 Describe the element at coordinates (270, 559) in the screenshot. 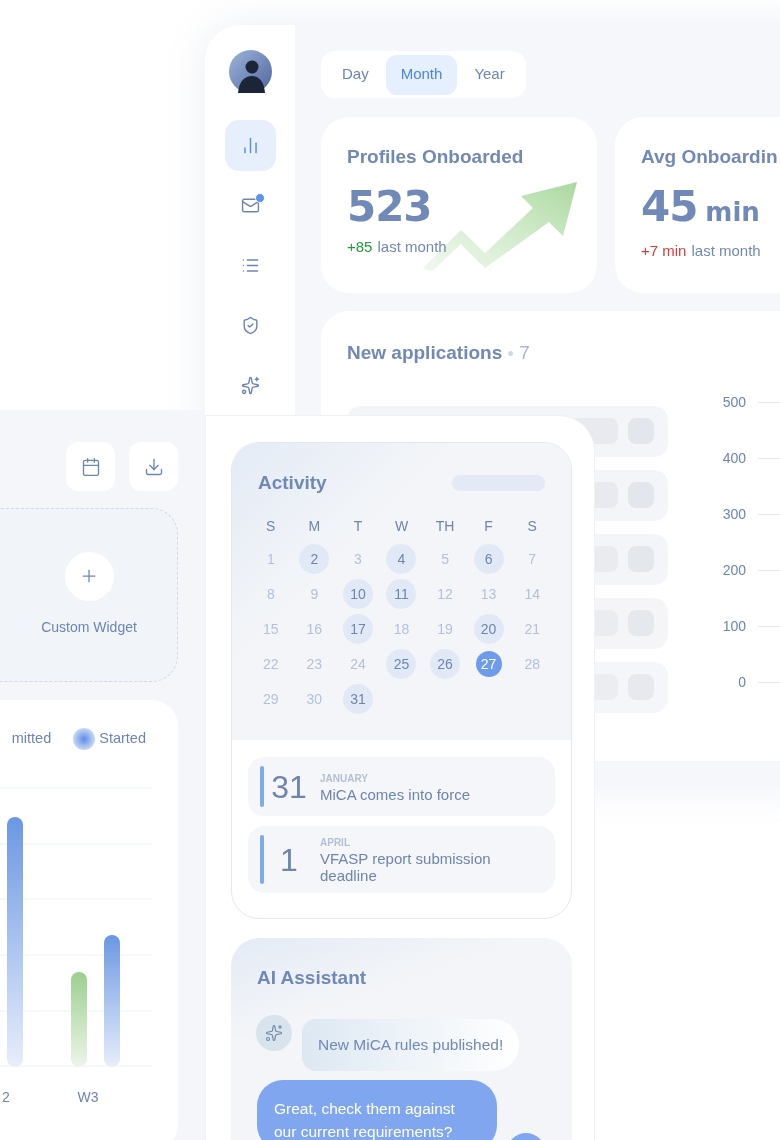

I see `calendar-day: 1` at that location.